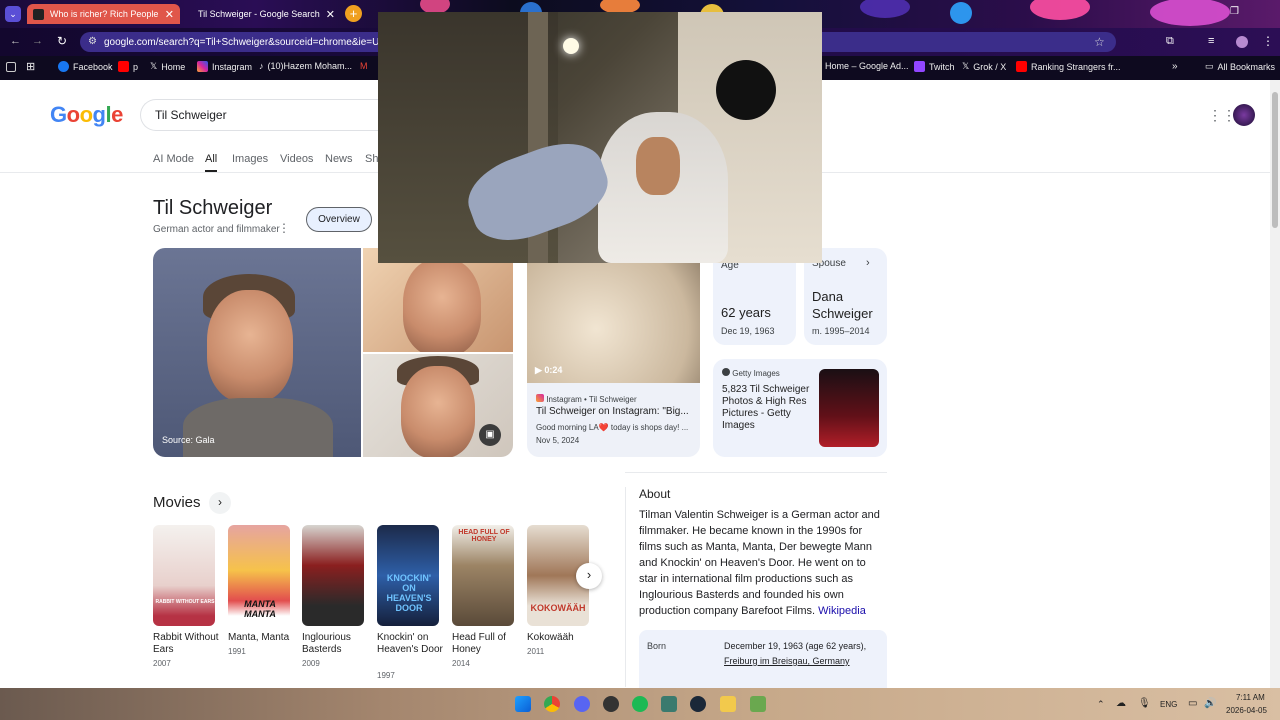 This screenshot has height=720, width=1280. I want to click on age-value: 62 years, so click(746, 312).